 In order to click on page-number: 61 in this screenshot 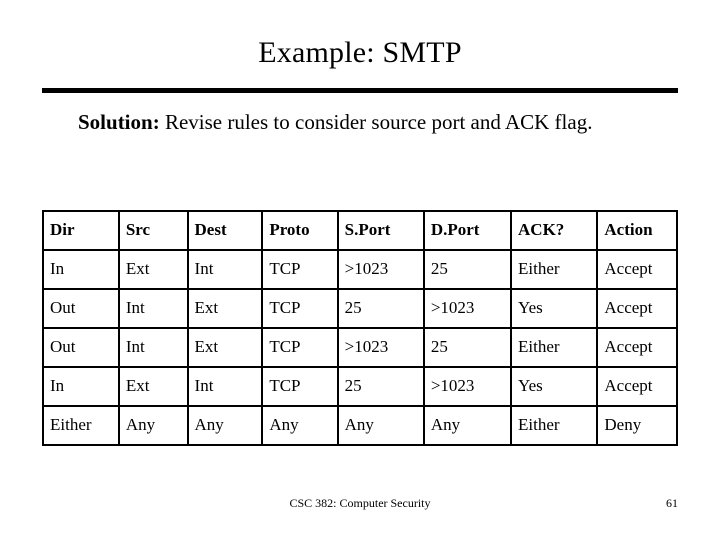, I will do `click(672, 503)`.